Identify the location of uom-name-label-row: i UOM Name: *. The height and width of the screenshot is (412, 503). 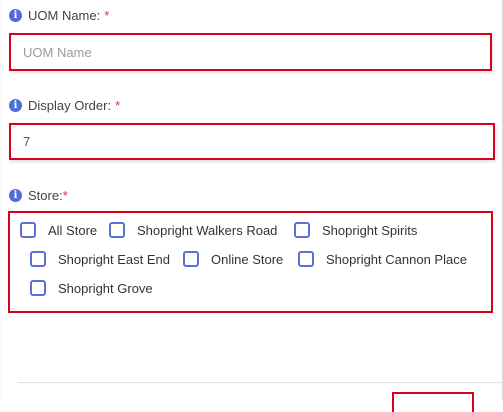
(59, 15).